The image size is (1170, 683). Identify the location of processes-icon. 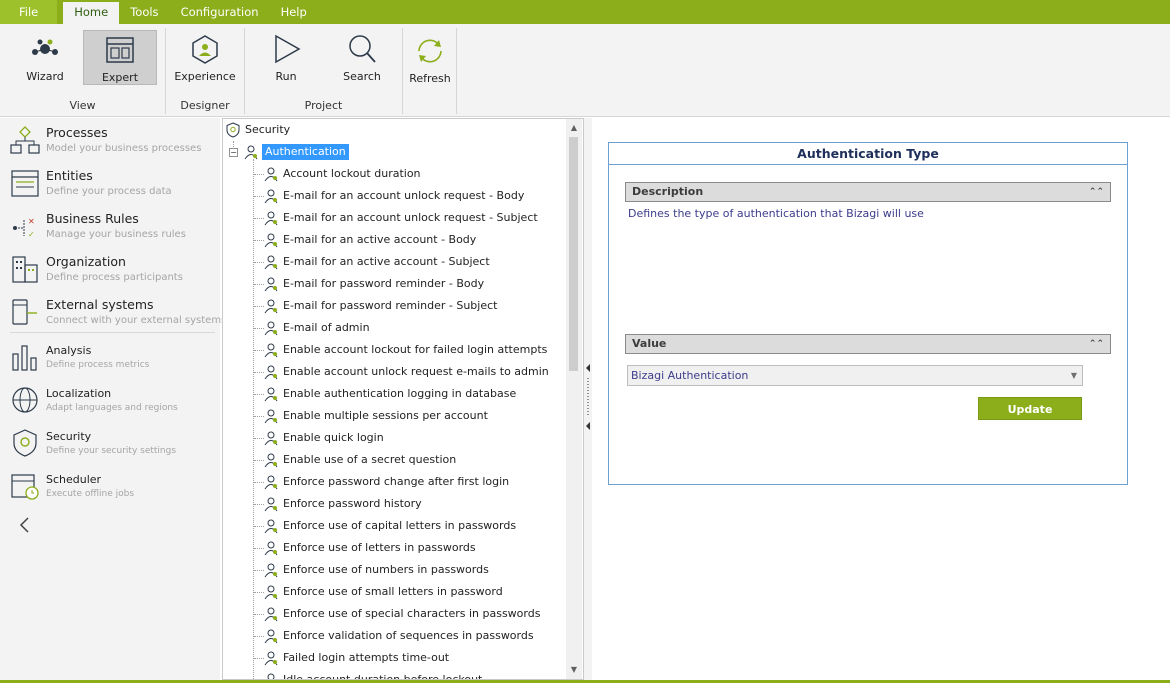
(25, 140).